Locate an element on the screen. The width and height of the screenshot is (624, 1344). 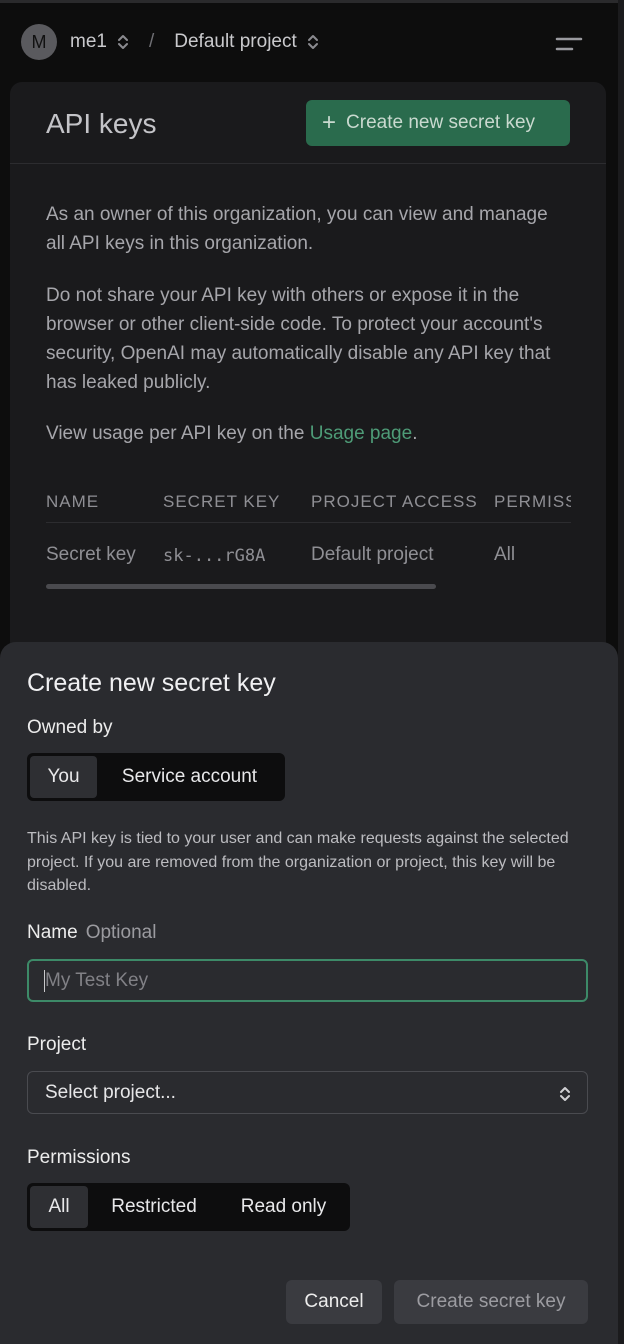
permissions-toggle: All Restricted Read only is located at coordinates (188, 1207).